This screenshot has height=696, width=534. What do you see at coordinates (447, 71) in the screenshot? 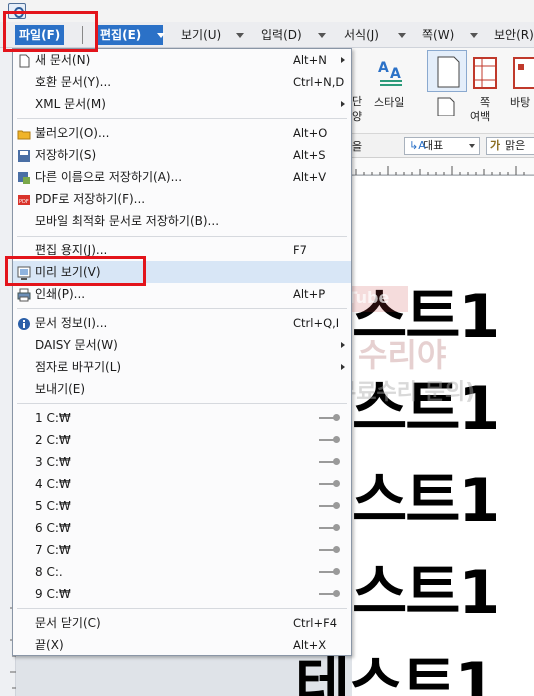
I see `page-icon` at bounding box center [447, 71].